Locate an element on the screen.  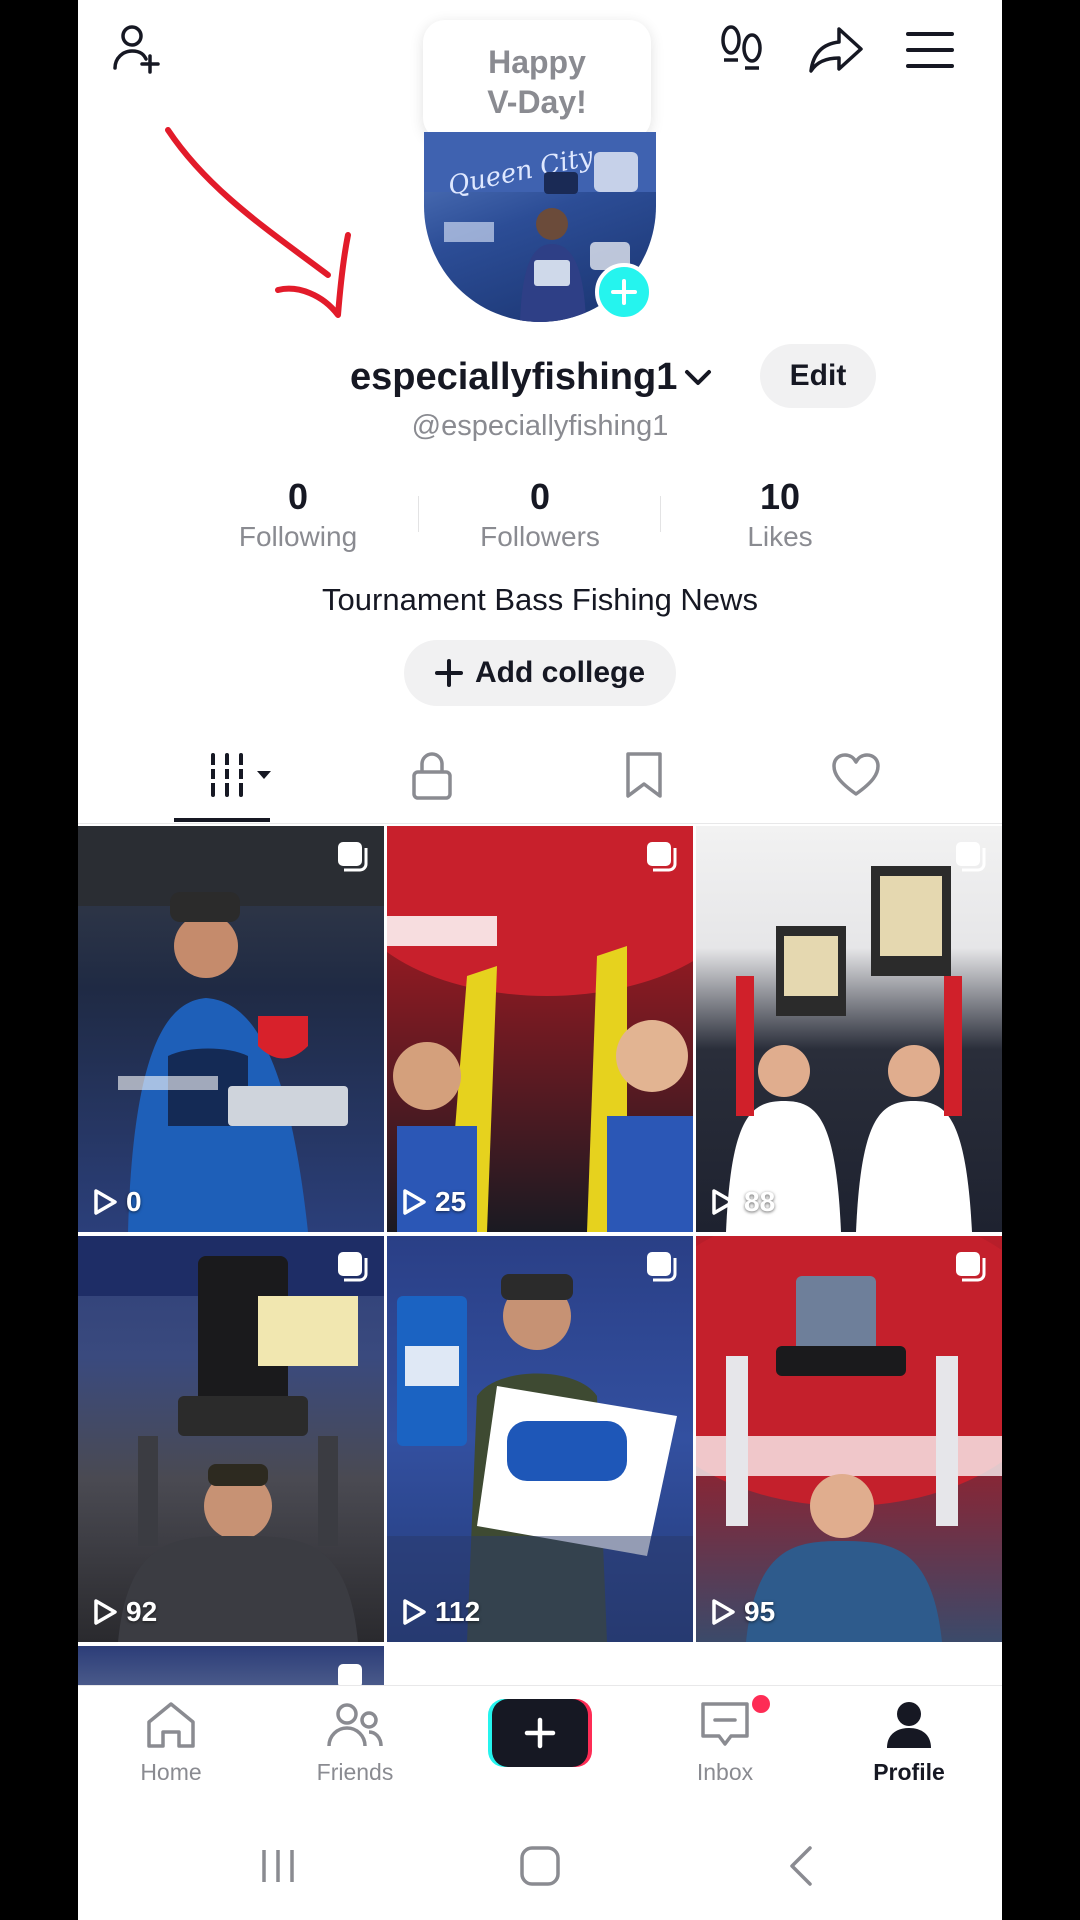
tab-saved is located at coordinates (644, 775).